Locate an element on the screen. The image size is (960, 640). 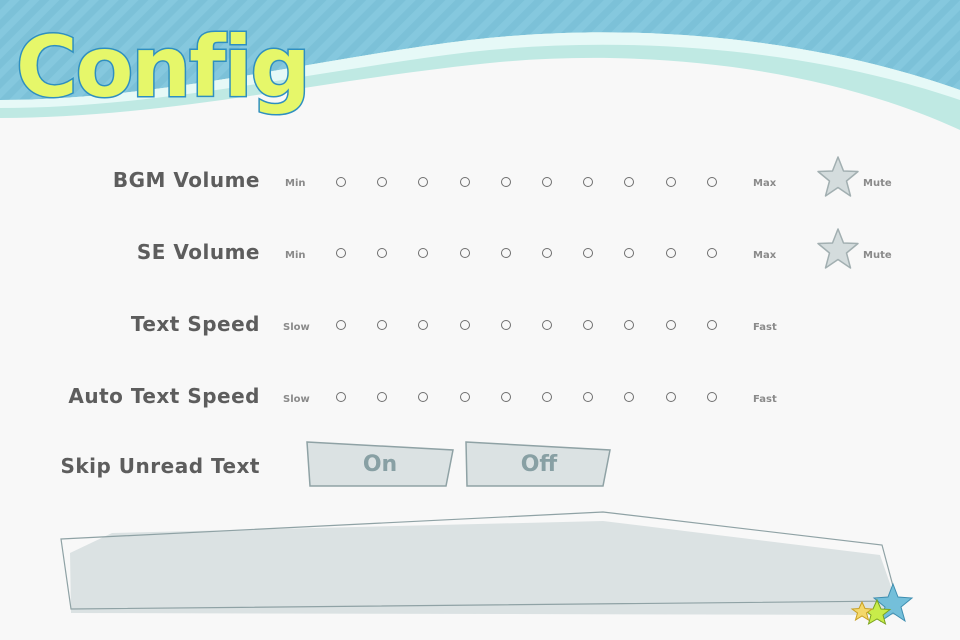
skip-off-button: Off is located at coordinates (539, 464).